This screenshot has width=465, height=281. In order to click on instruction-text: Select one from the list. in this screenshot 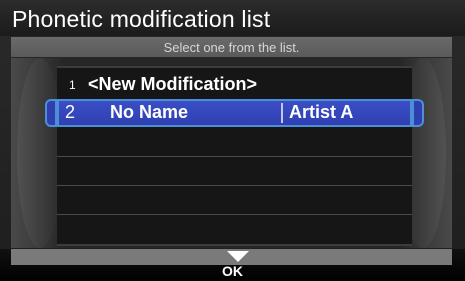, I will do `click(231, 47)`.